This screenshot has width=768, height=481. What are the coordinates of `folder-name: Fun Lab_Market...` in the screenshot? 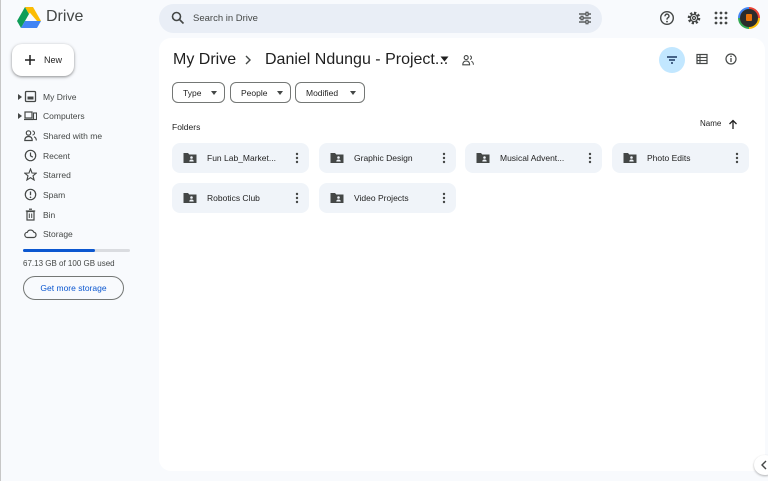 It's located at (241, 158).